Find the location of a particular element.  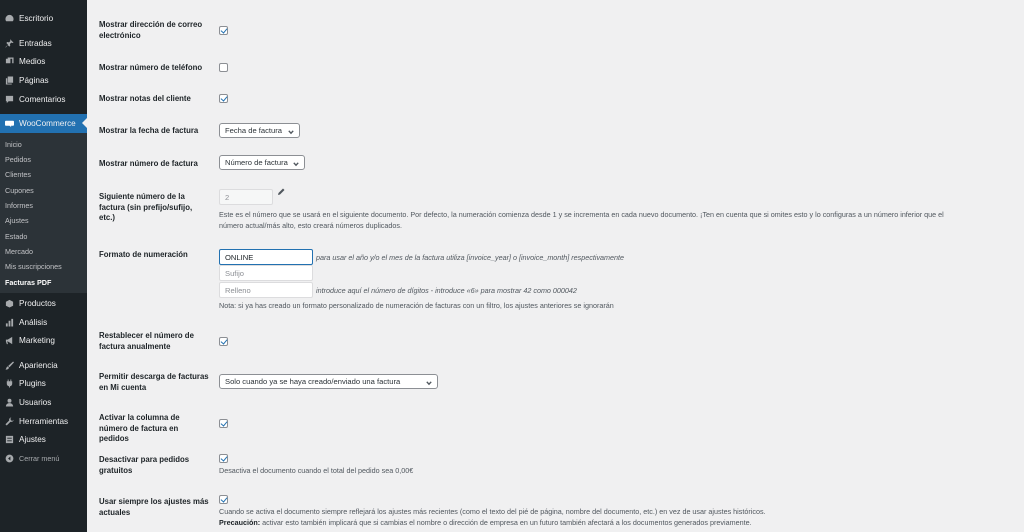

plugins-icon is located at coordinates (9, 383).